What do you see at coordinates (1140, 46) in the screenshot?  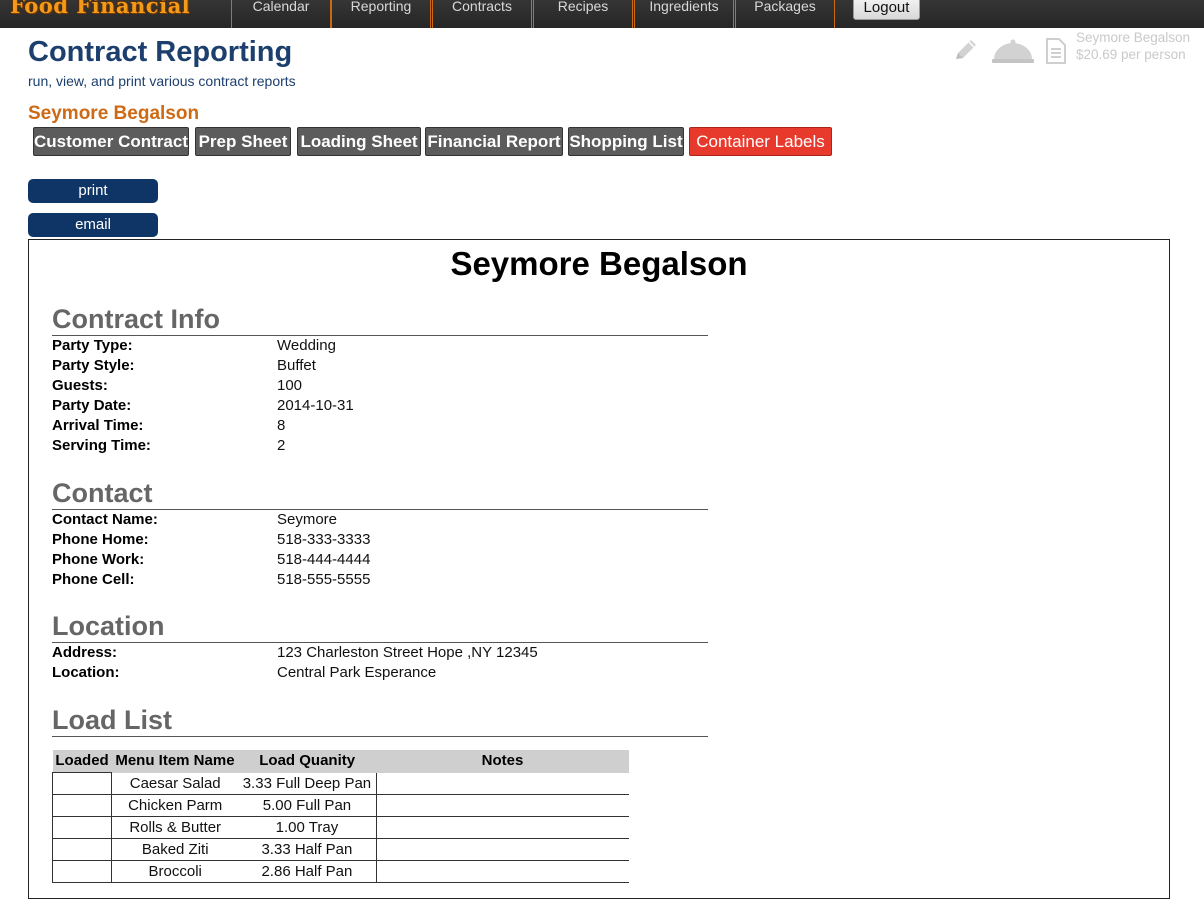 I see `user-info: Seymore Begalson $20.69 per person` at bounding box center [1140, 46].